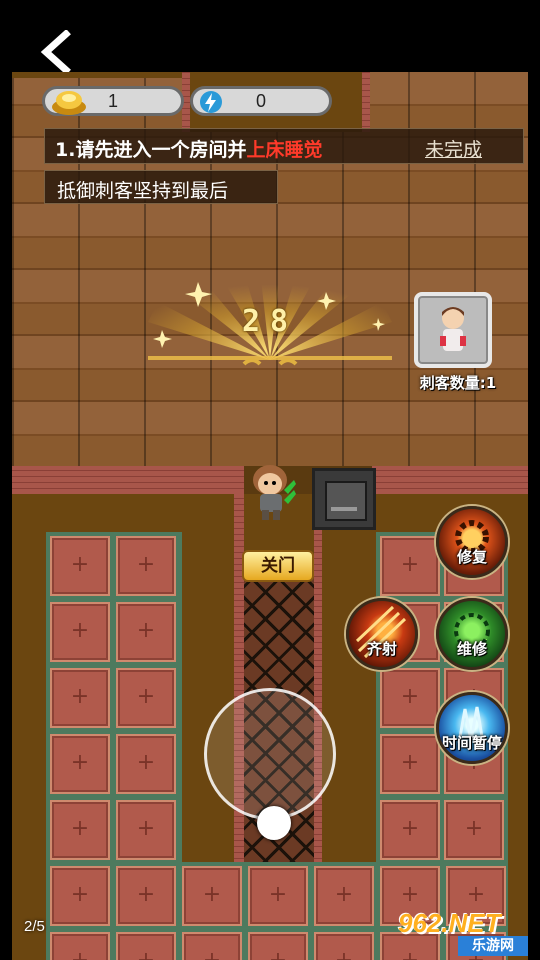 The image size is (540, 960). Describe the element at coordinates (344, 499) in the screenshot. I see `door` at that location.